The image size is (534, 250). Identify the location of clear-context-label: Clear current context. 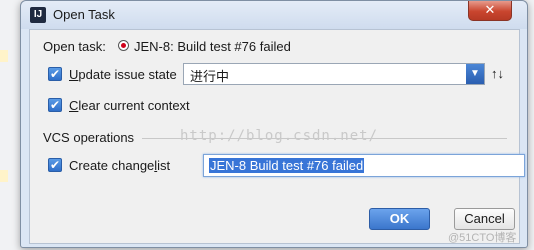
(129, 105).